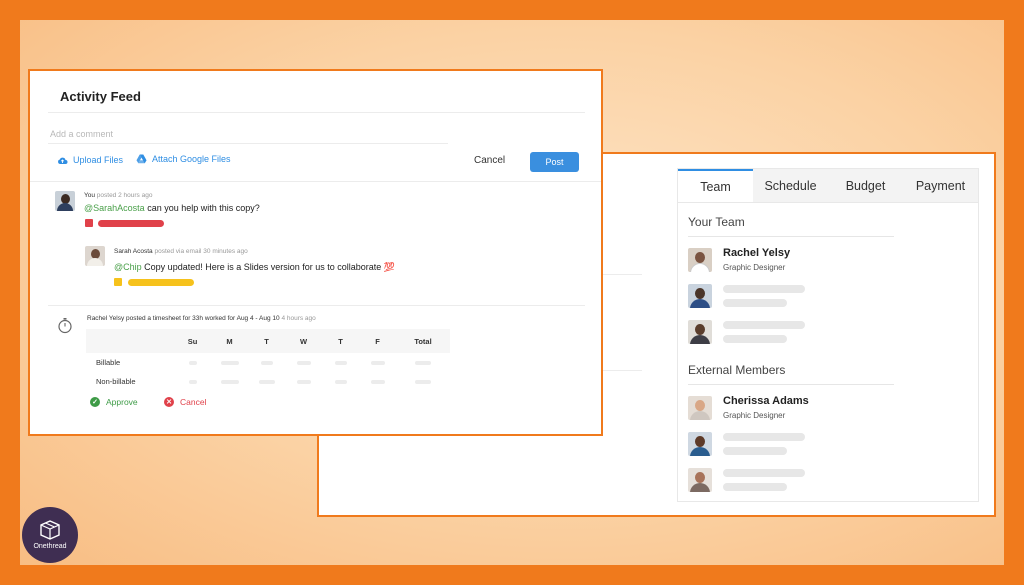 This screenshot has height=585, width=1024. I want to click on onethread-logo: Onethread, so click(50, 535).